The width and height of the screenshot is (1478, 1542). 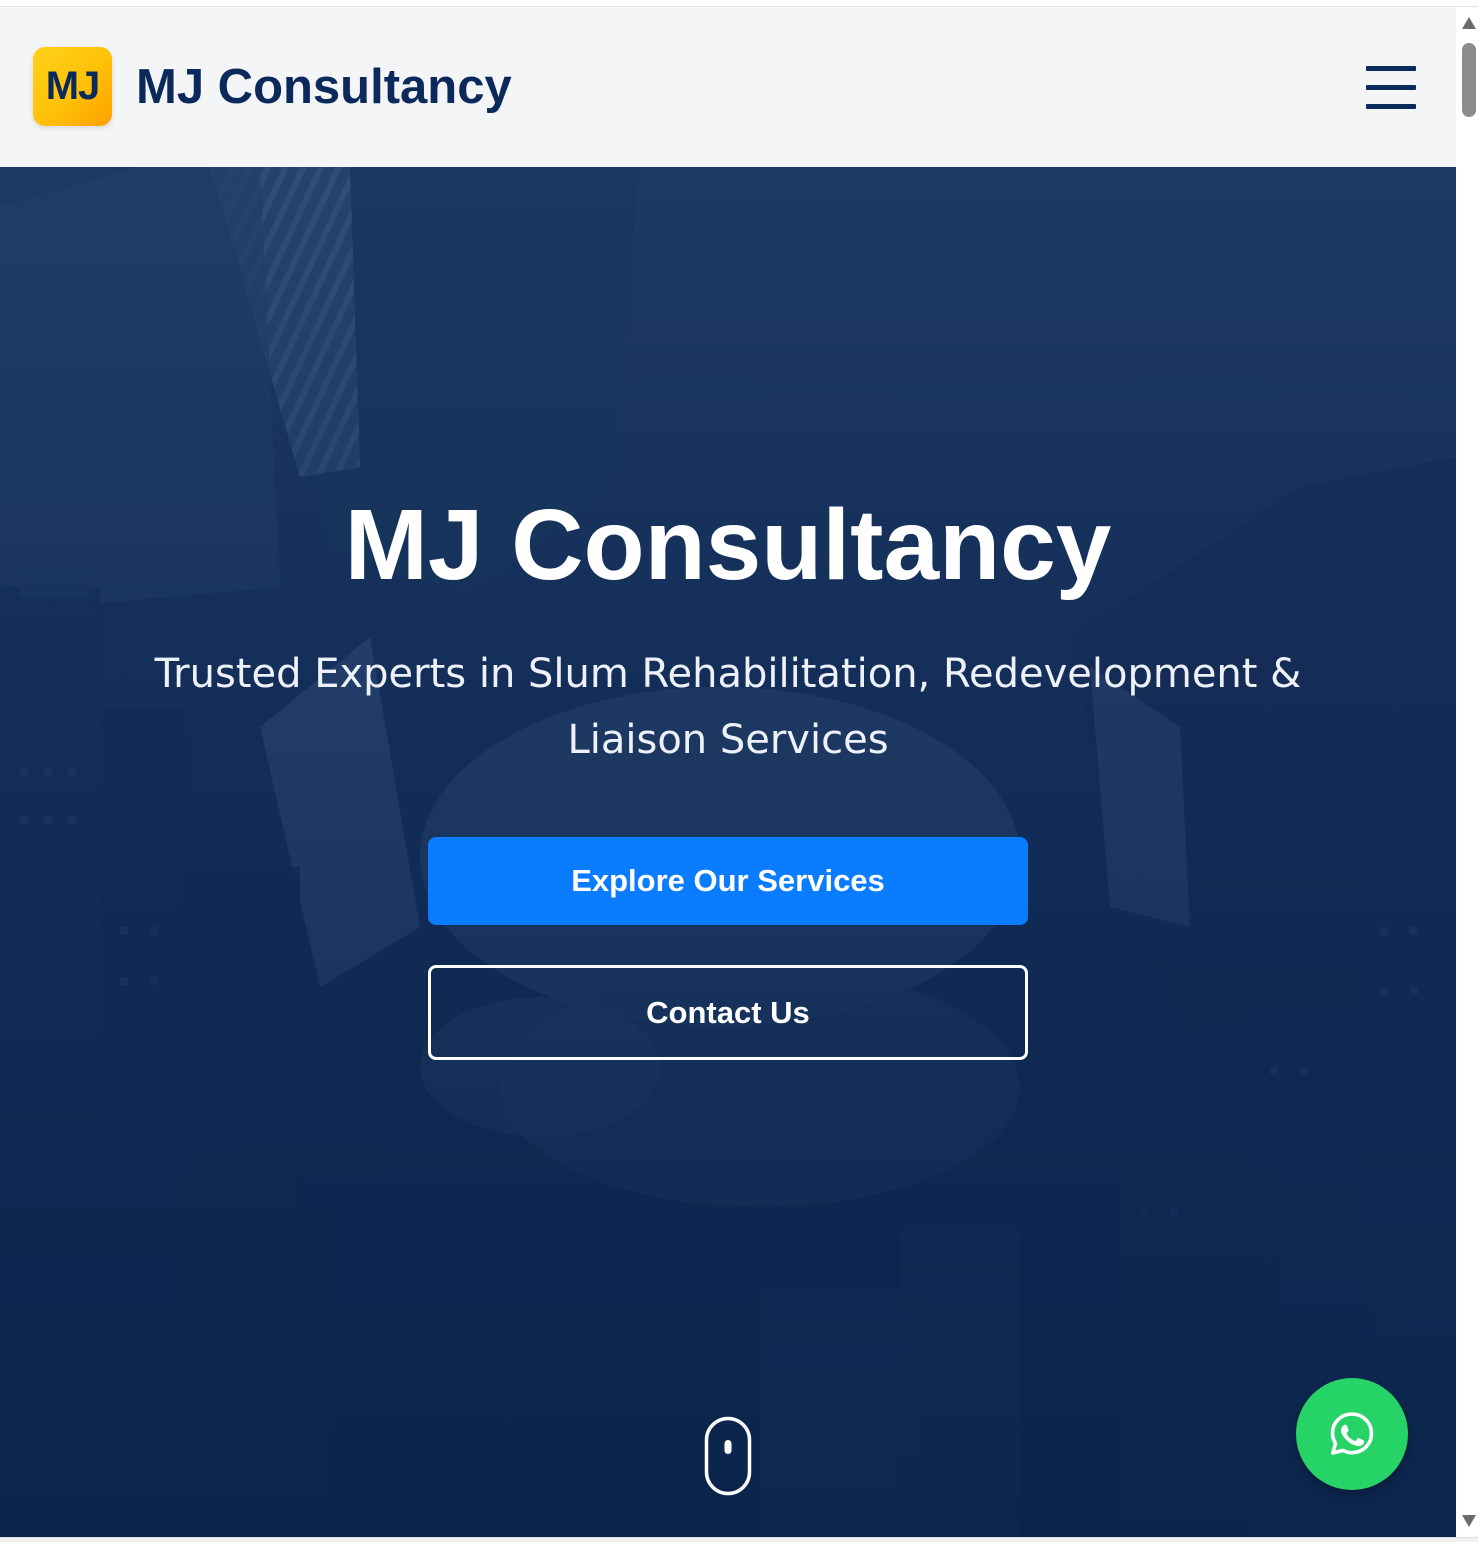 What do you see at coordinates (1391, 87) in the screenshot?
I see `hamburger-menu-icon` at bounding box center [1391, 87].